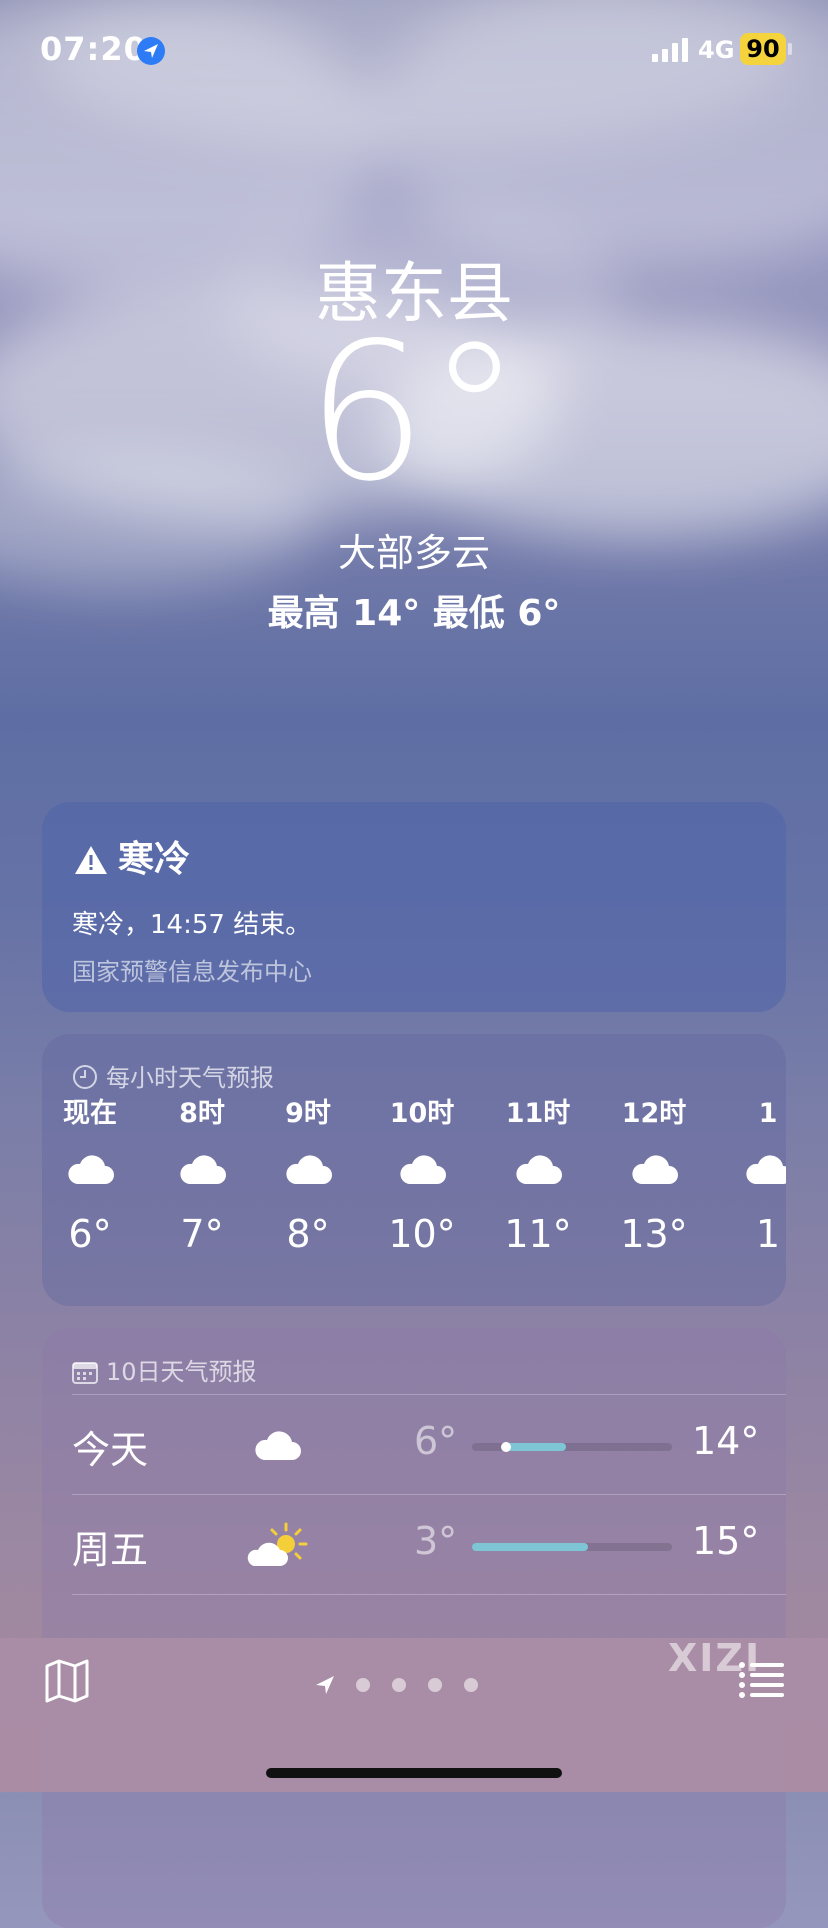 The image size is (828, 1928). What do you see at coordinates (436, 1441) in the screenshot?
I see `day-low: 6°` at bounding box center [436, 1441].